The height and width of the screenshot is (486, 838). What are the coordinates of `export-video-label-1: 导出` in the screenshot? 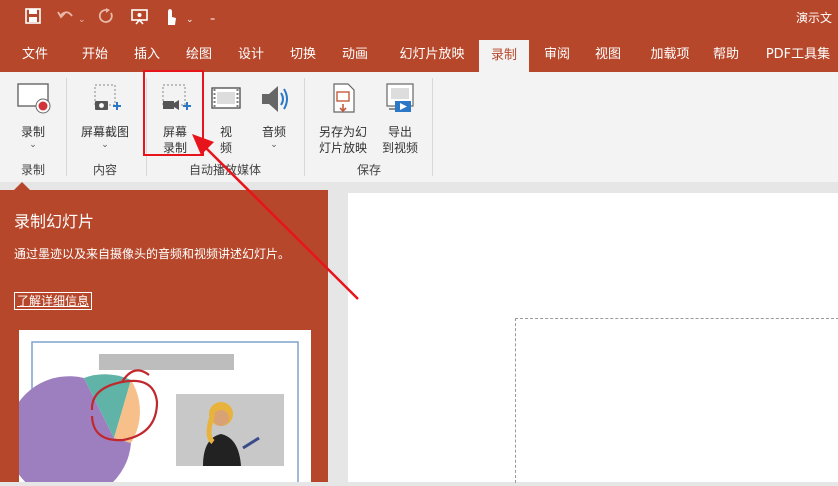 It's located at (399, 132).